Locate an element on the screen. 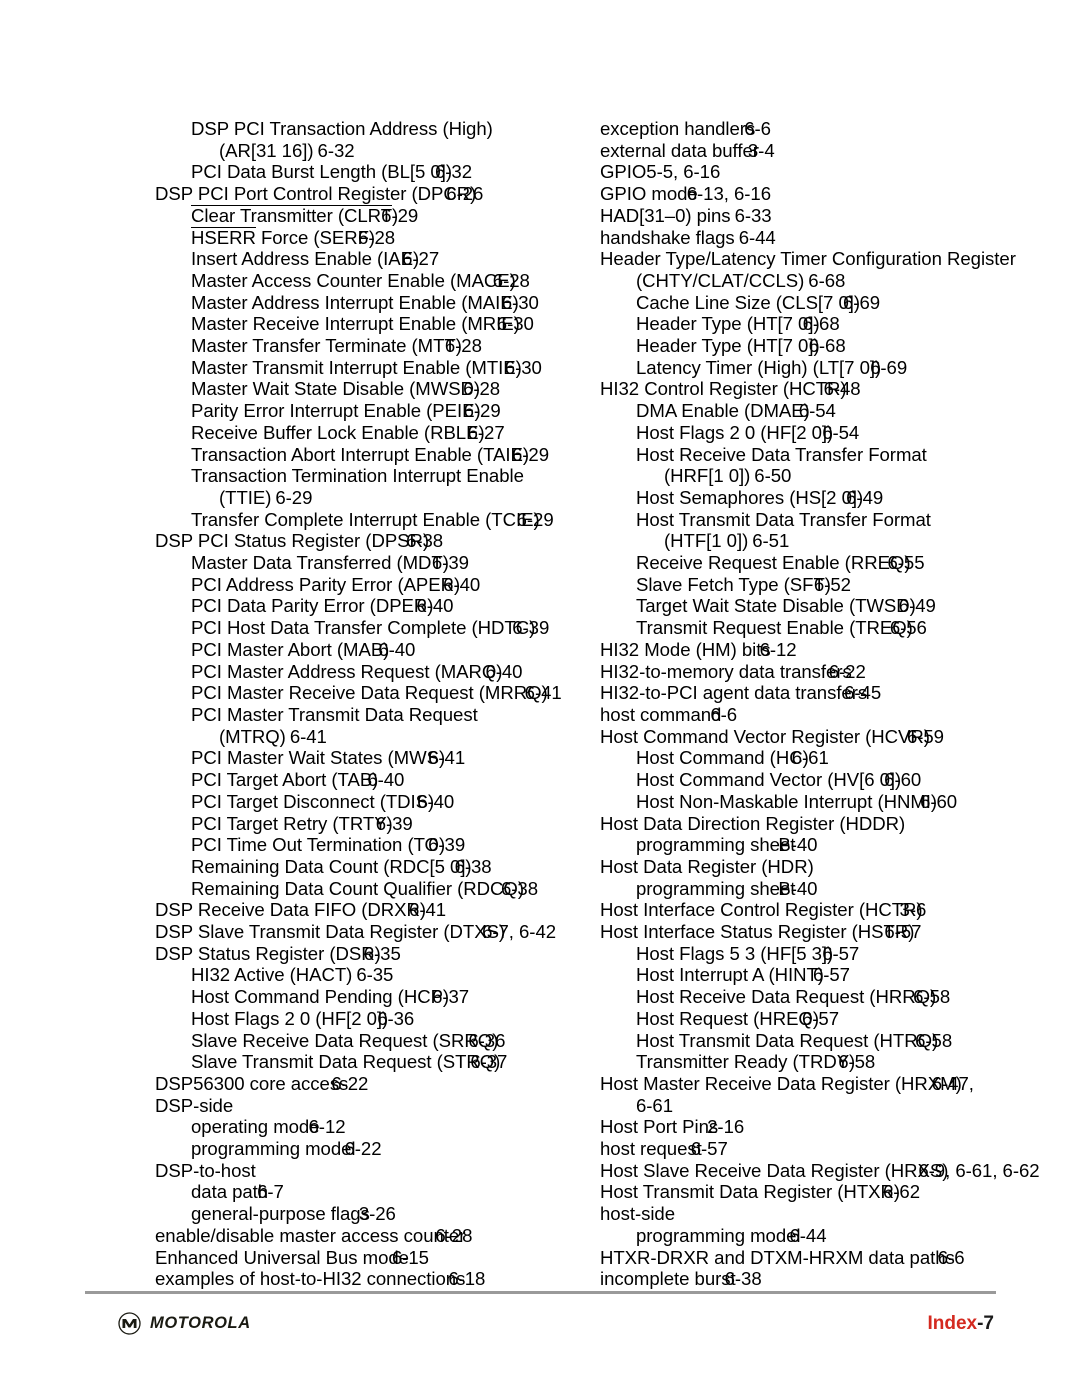  index-entry-text: PCI Data Parity Error (DPER) is located at coordinates (312, 606).